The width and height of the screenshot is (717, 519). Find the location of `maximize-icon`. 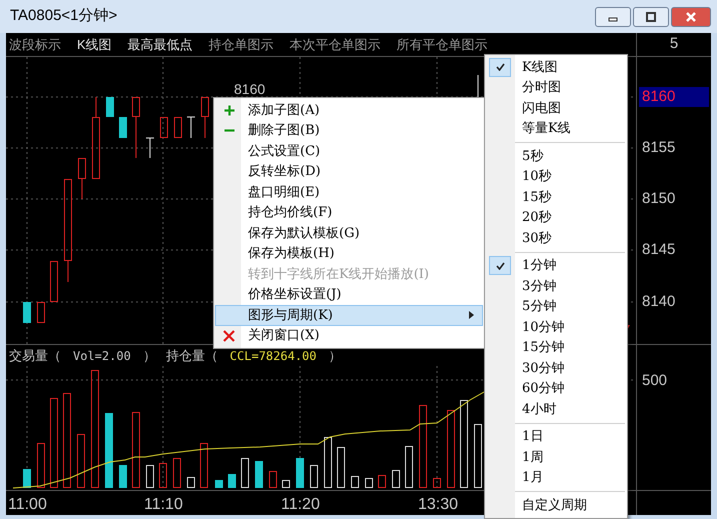

maximize-icon is located at coordinates (651, 17).